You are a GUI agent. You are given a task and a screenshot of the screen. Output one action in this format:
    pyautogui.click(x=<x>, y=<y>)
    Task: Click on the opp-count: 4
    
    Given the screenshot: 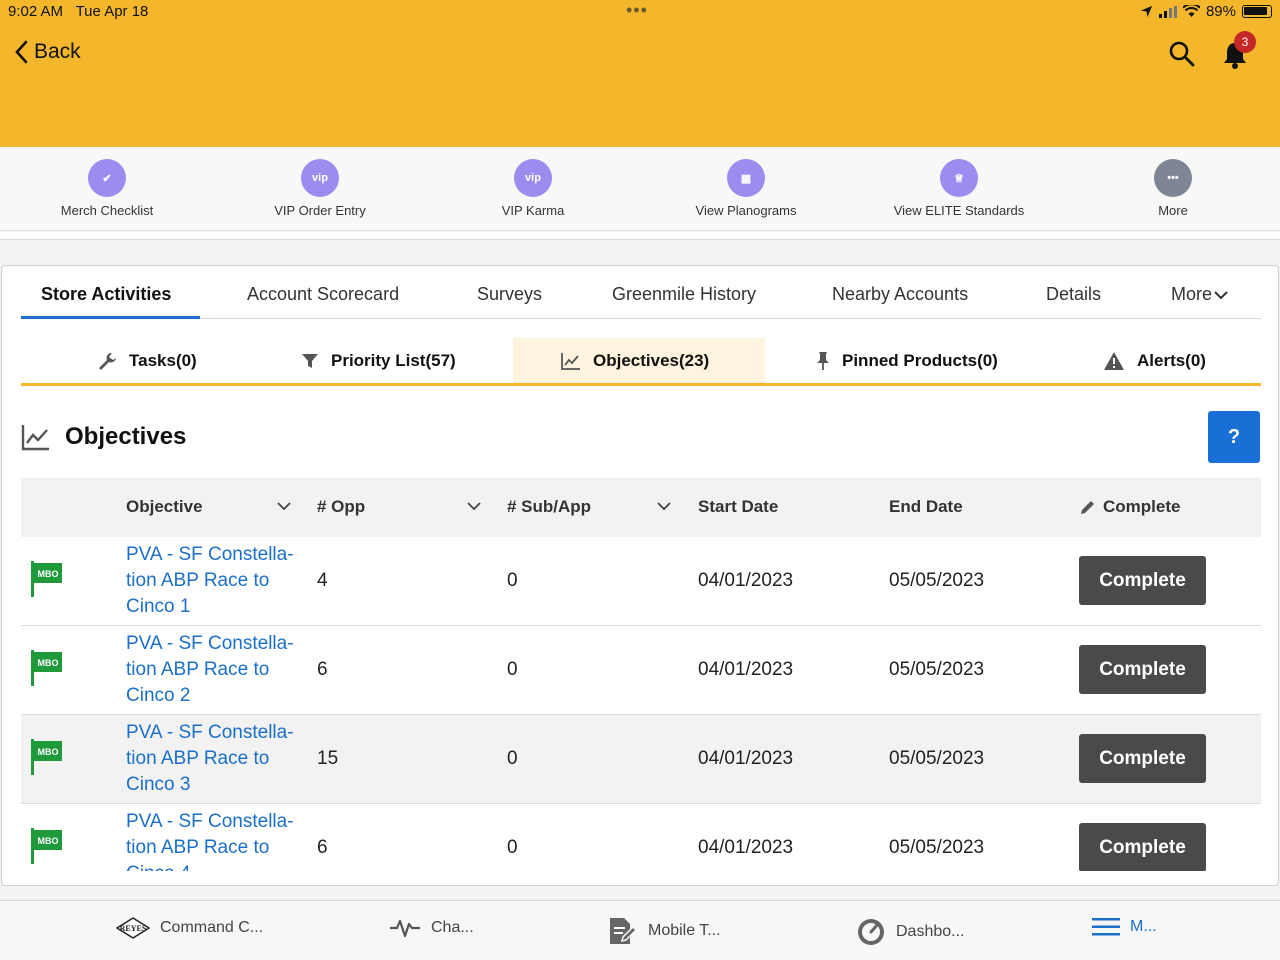 What is the action you would take?
    pyautogui.click(x=322, y=580)
    